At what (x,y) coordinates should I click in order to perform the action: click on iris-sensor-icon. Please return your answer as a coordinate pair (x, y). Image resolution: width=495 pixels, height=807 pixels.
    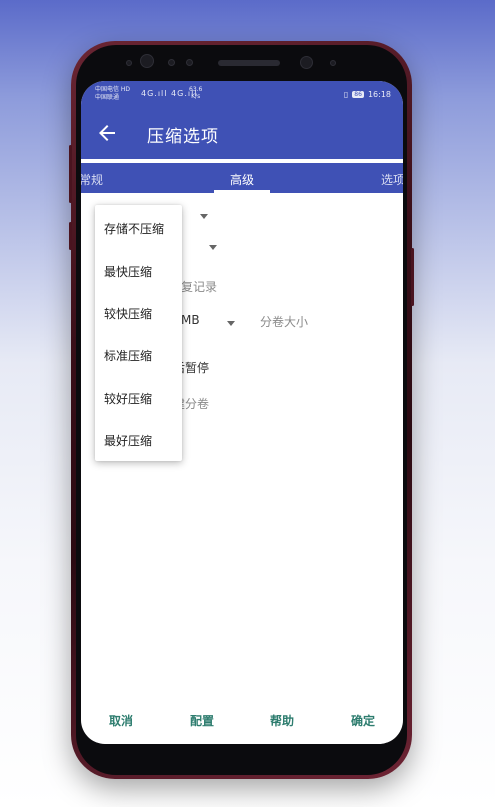
    Looking at the image, I should click on (189, 62).